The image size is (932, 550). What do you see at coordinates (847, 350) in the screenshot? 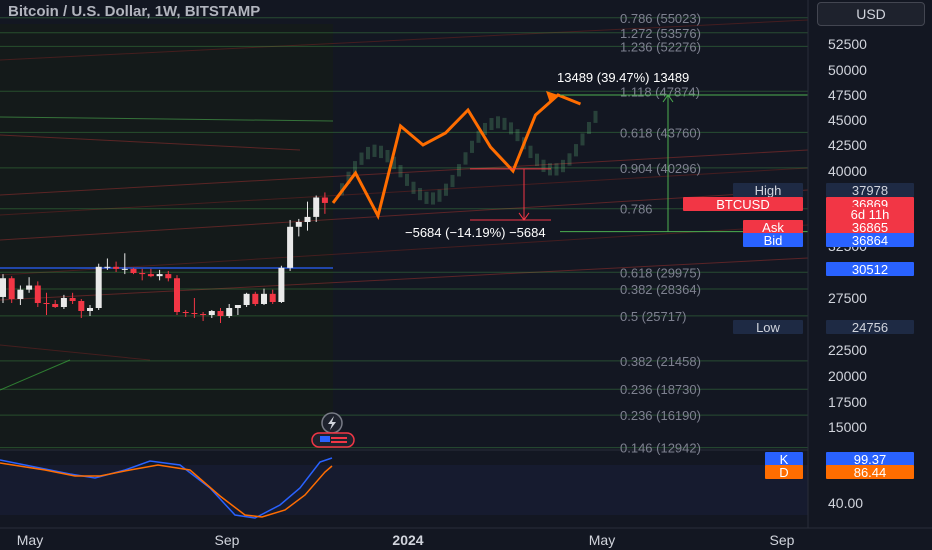
I see `price-tick-label: 22500` at bounding box center [847, 350].